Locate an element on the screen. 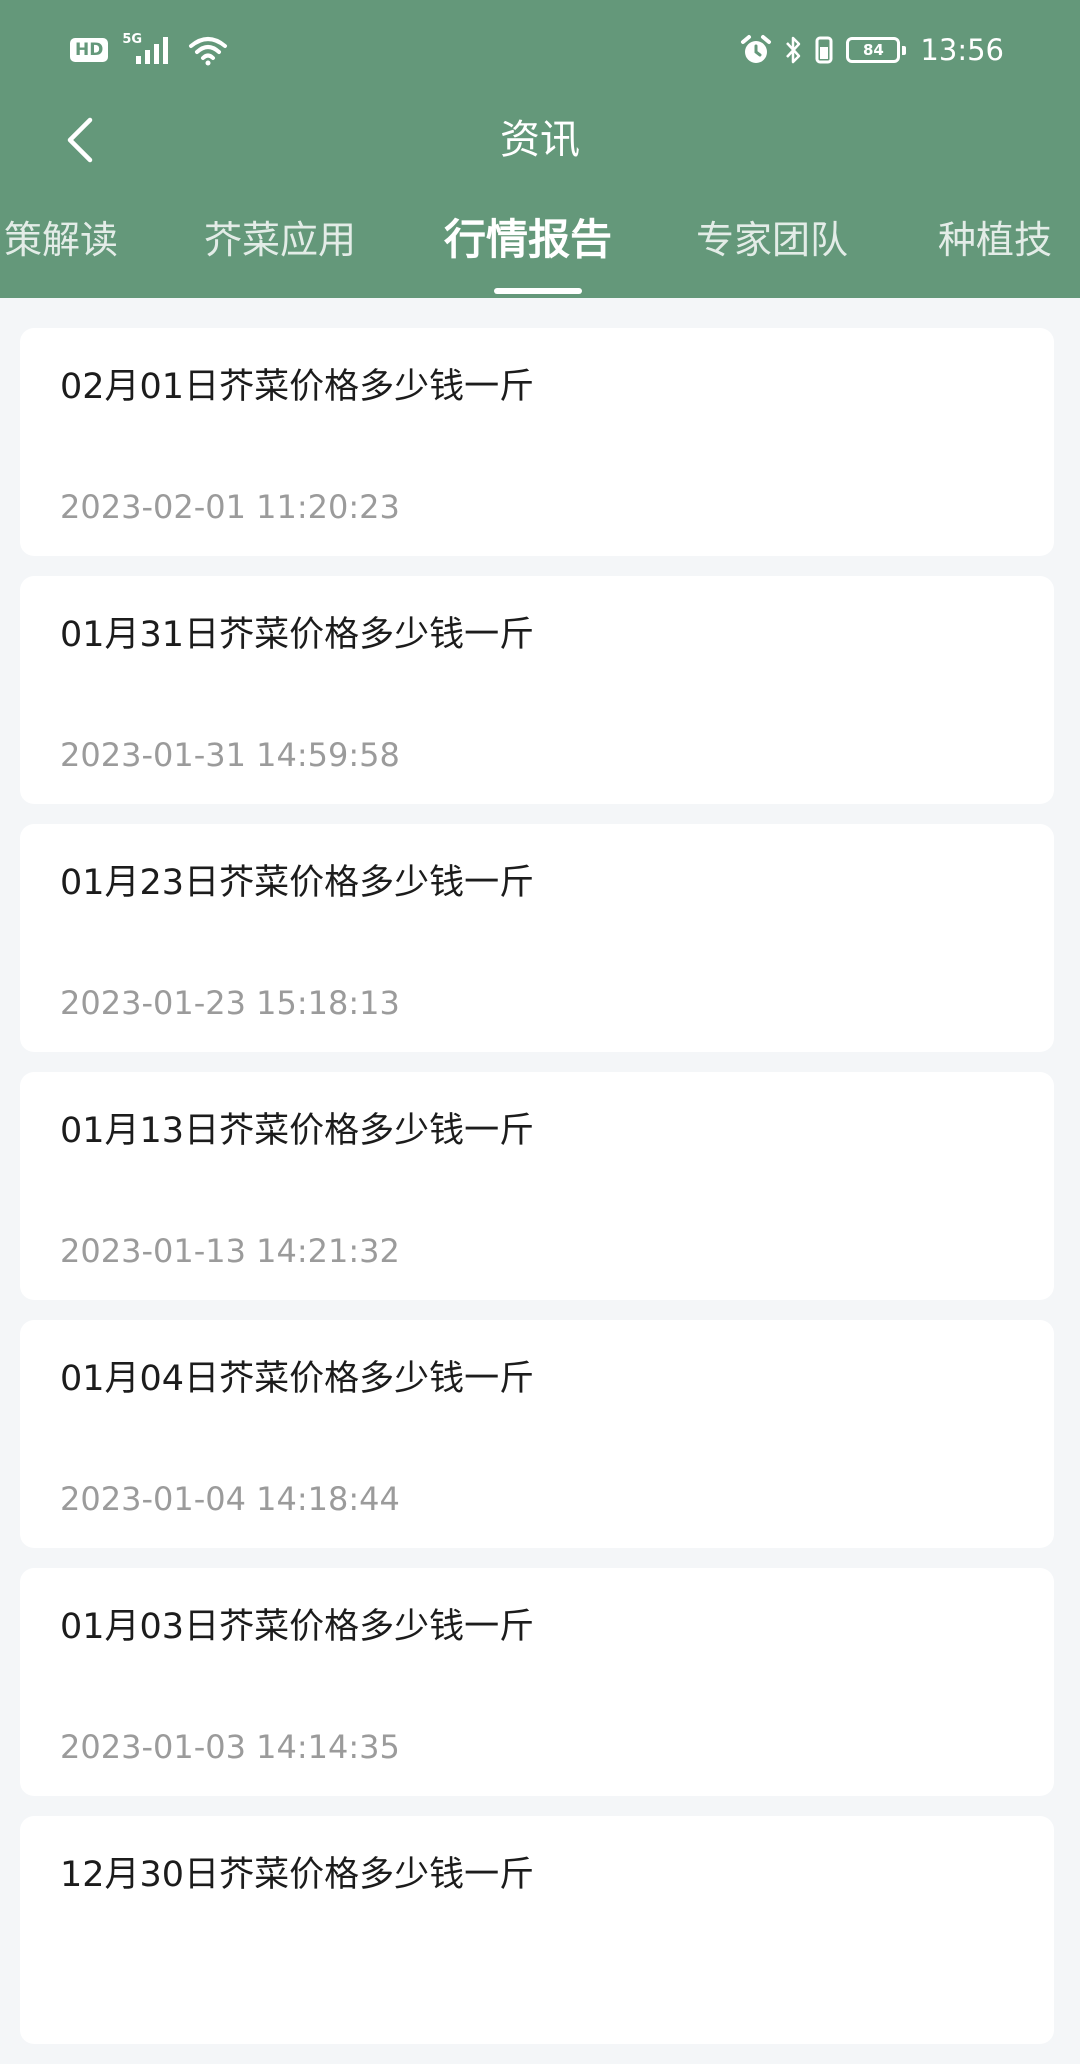 This screenshot has height=2064, width=1080. article-card: 01月03日芥菜价格多少钱一斤 2023-01-03 14:14:35 is located at coordinates (537, 1682).